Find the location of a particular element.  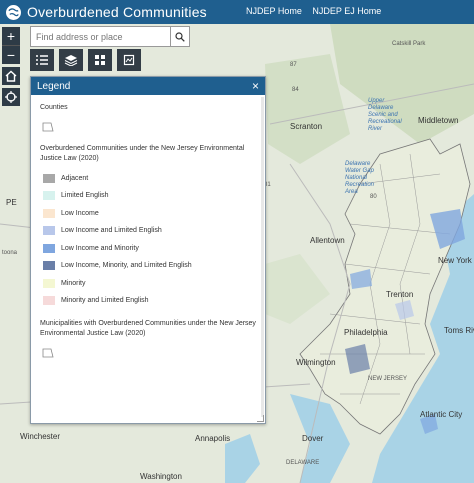

map-label-new-york: New York is located at coordinates (455, 260).